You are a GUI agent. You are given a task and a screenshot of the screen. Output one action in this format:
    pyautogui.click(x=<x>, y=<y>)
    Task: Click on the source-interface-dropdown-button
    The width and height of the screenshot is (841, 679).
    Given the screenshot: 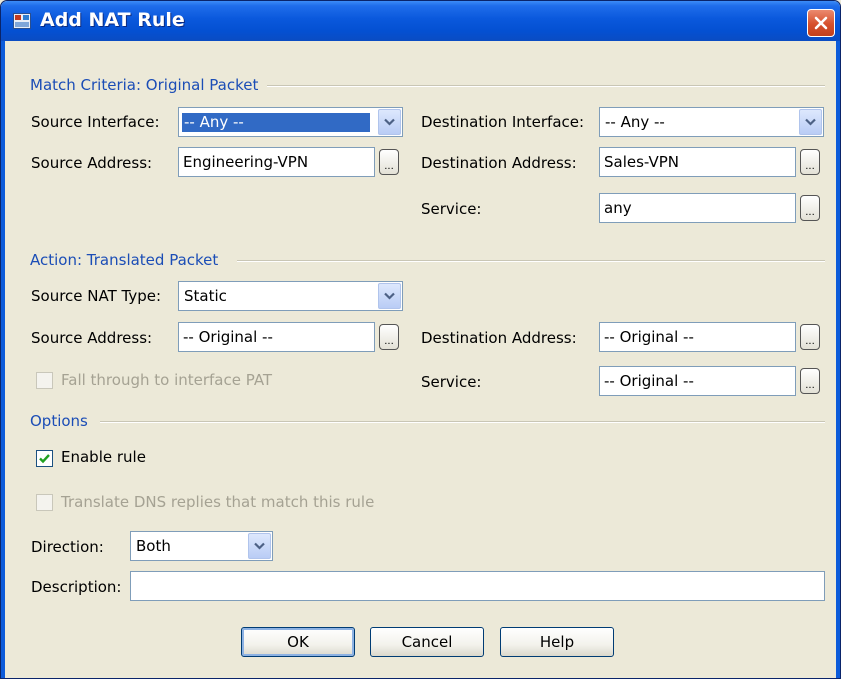 What is the action you would take?
    pyautogui.click(x=389, y=122)
    